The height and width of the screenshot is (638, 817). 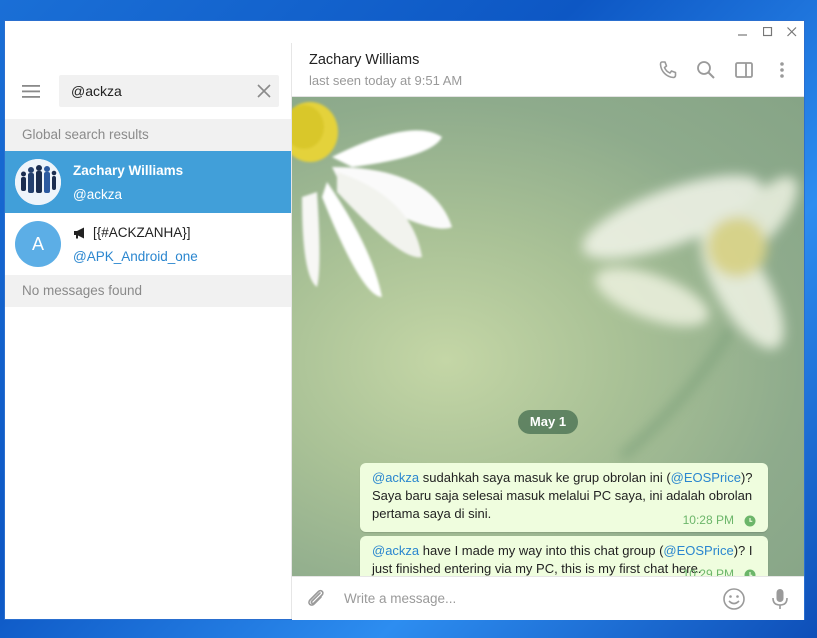 I want to click on messages-search-header: No messages found, so click(x=148, y=291).